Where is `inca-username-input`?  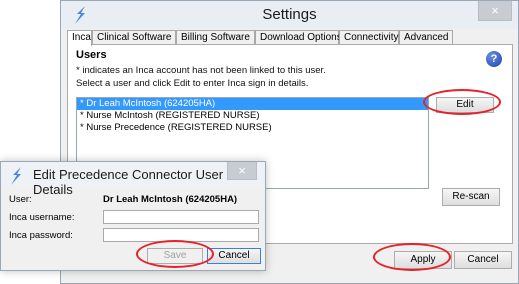 inca-username-input is located at coordinates (181, 217).